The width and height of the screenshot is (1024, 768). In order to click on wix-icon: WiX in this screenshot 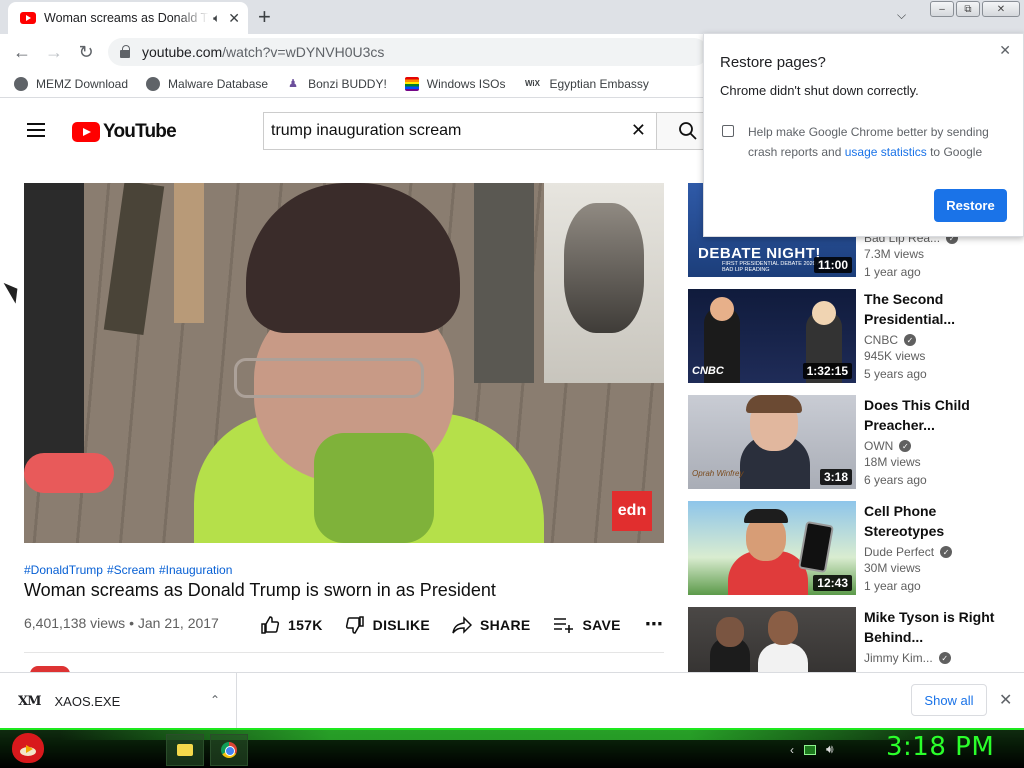, I will do `click(532, 83)`.